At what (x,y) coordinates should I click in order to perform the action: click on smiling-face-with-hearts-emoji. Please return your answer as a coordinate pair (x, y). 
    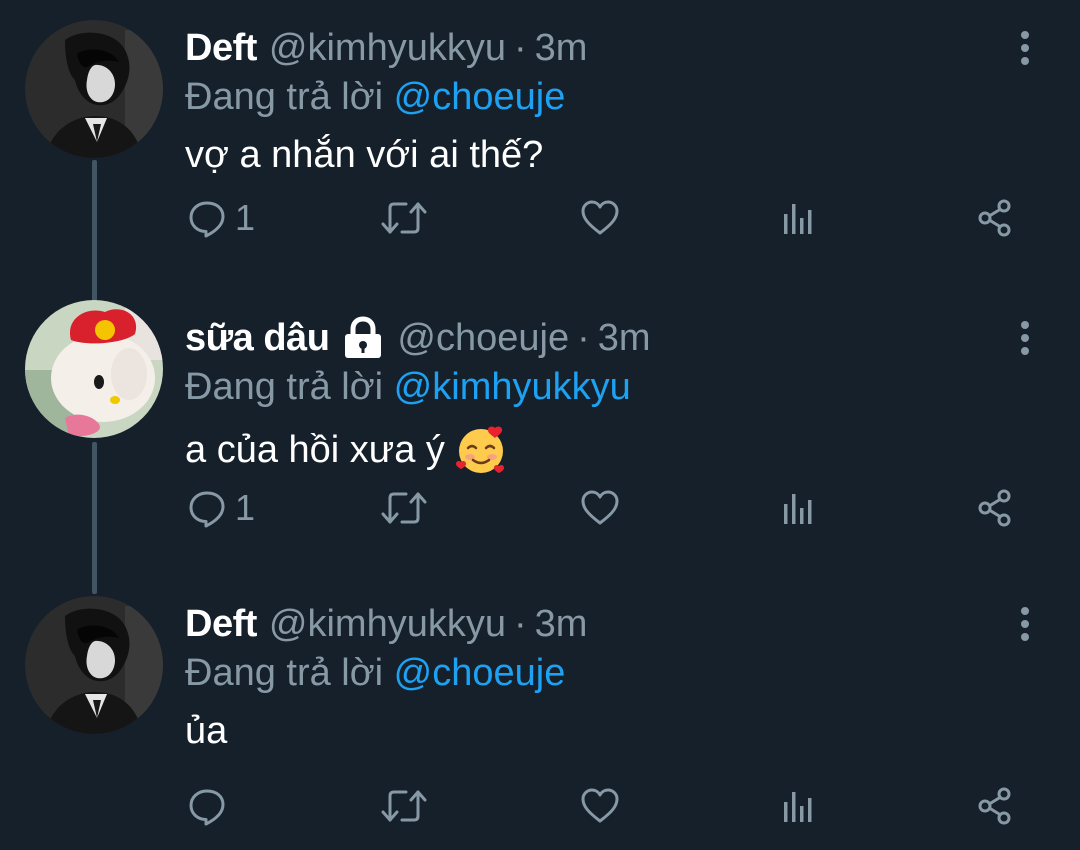
    Looking at the image, I should click on (481, 450).